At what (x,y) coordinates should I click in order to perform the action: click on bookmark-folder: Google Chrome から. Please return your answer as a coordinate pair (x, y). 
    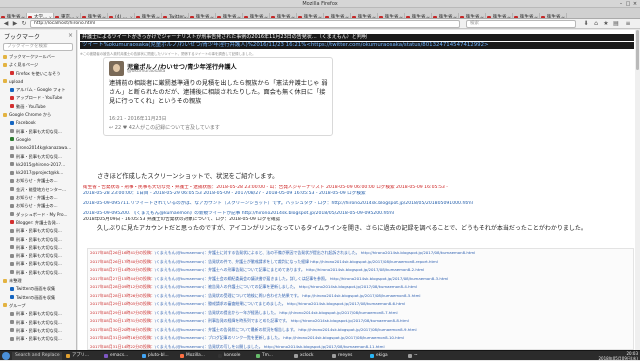
    Looking at the image, I should click on (38, 115).